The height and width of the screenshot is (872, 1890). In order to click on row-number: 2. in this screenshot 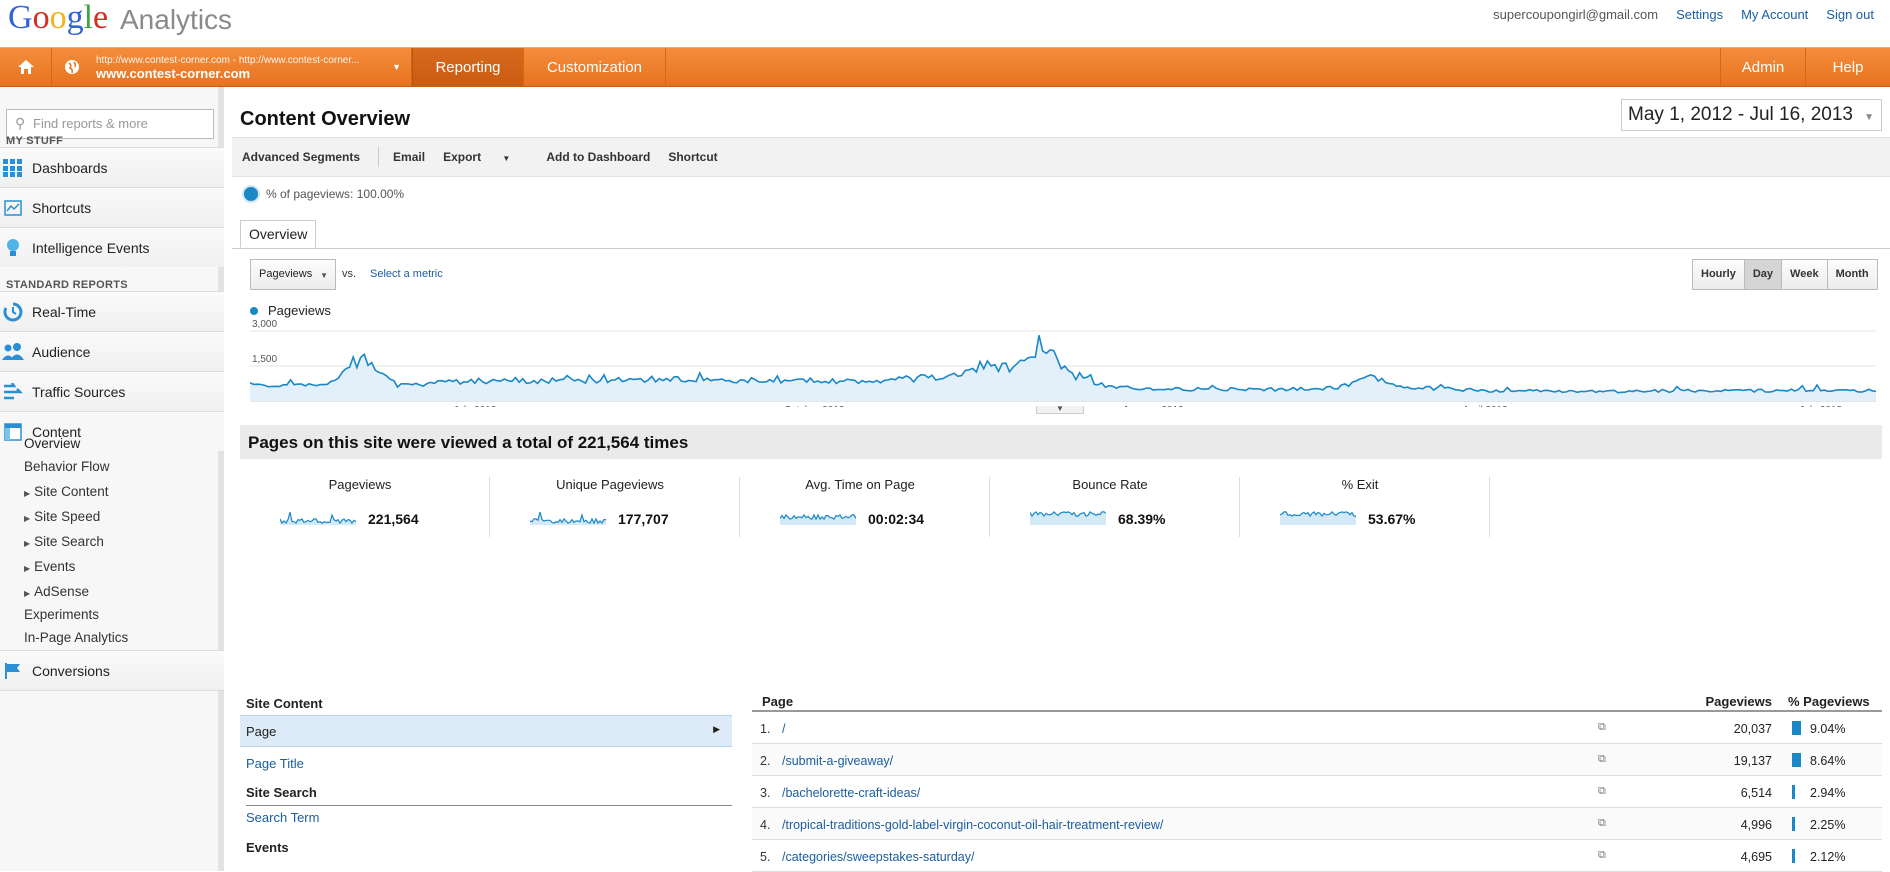, I will do `click(765, 761)`.